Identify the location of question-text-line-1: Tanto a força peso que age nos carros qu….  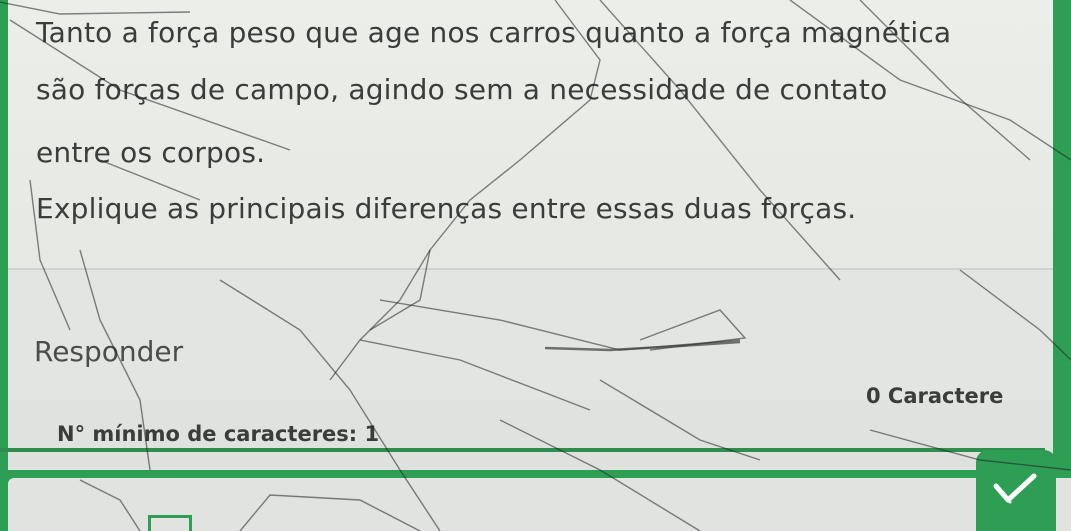
(494, 32).